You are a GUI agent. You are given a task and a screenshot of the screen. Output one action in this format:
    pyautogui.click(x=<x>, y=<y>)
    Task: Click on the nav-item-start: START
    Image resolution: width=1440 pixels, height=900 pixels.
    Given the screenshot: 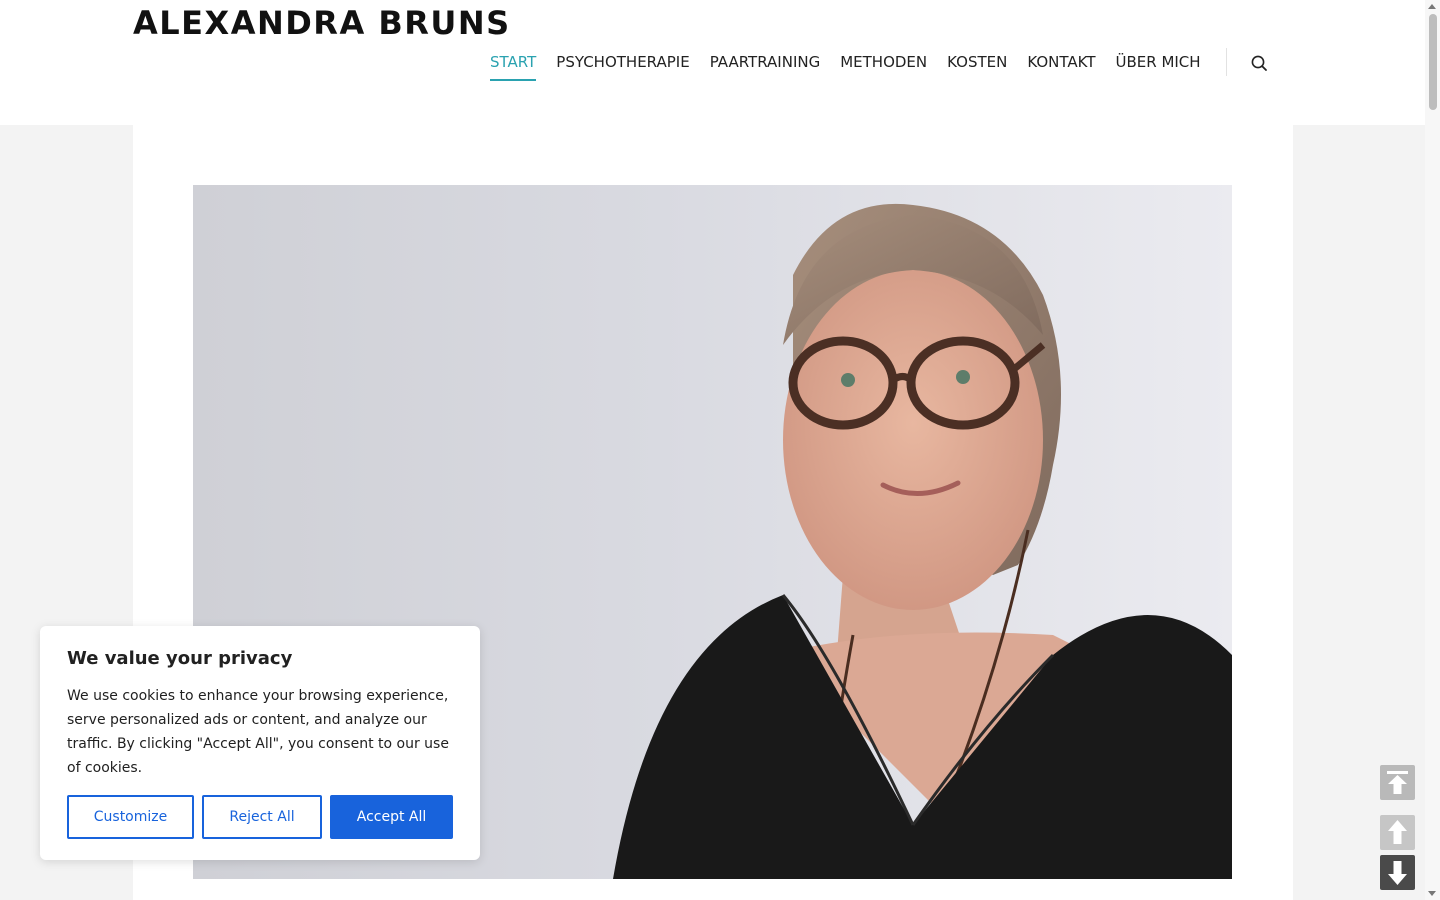 What is the action you would take?
    pyautogui.click(x=513, y=66)
    